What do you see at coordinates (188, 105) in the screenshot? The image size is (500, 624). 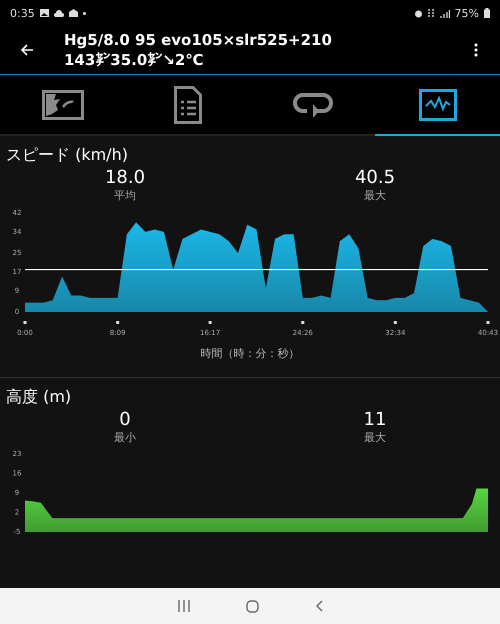 I see `document-icon` at bounding box center [188, 105].